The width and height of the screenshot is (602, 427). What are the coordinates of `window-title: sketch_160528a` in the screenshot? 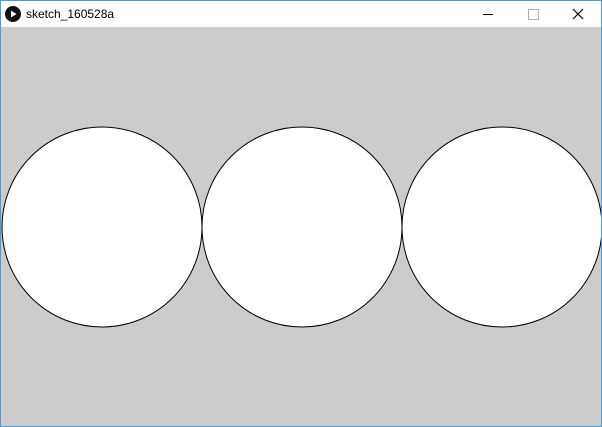 It's located at (70, 14).